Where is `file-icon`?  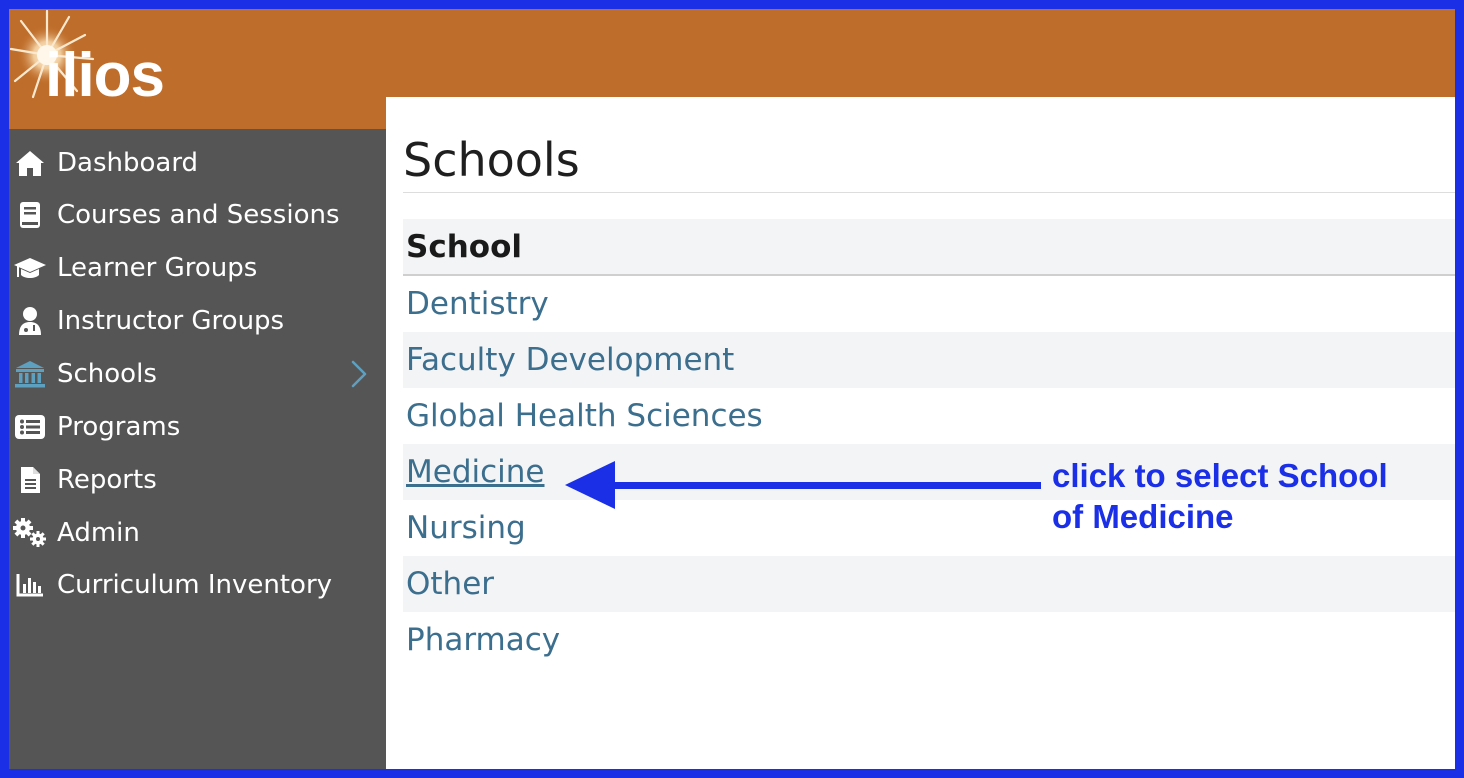
file-icon is located at coordinates (30, 480).